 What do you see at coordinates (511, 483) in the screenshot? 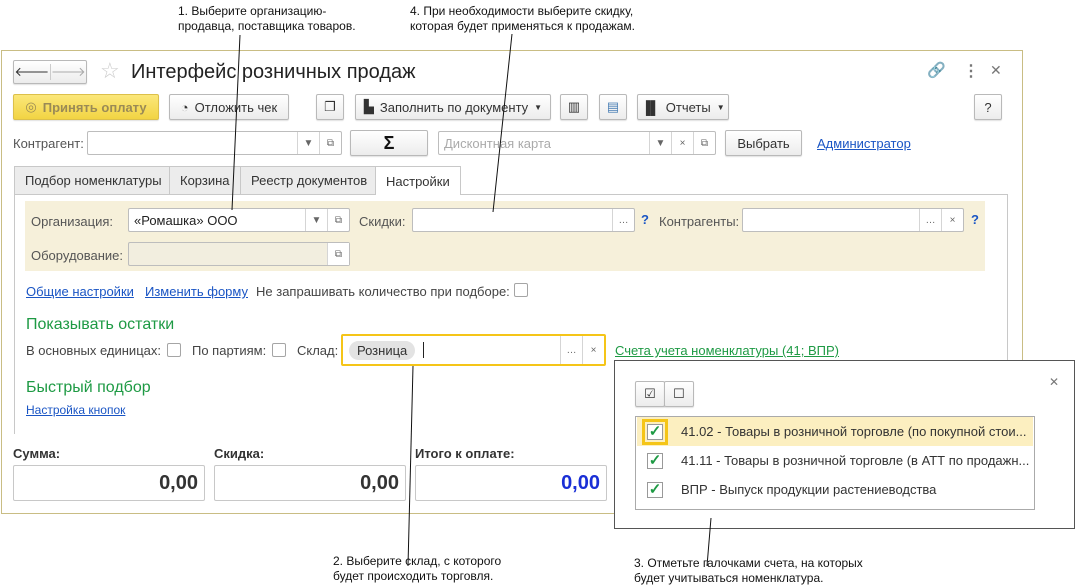
I see `total-value: 0,00` at bounding box center [511, 483].